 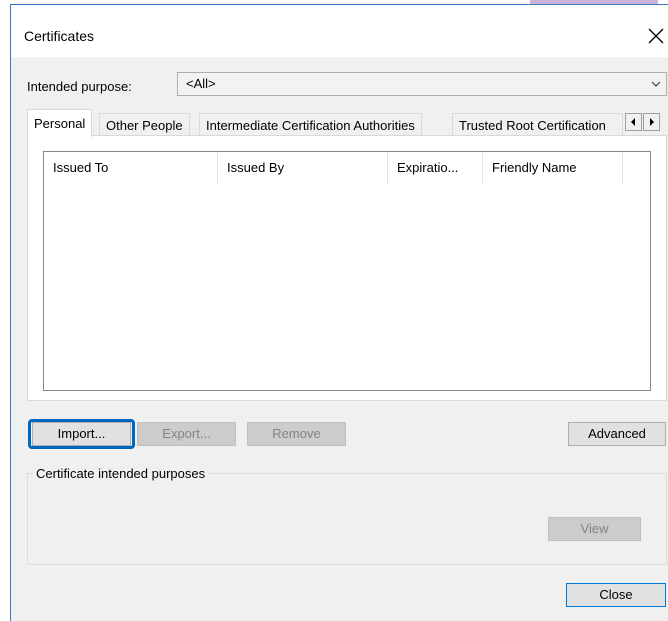 I want to click on tab-label: Trusted Root Certification, so click(x=532, y=125).